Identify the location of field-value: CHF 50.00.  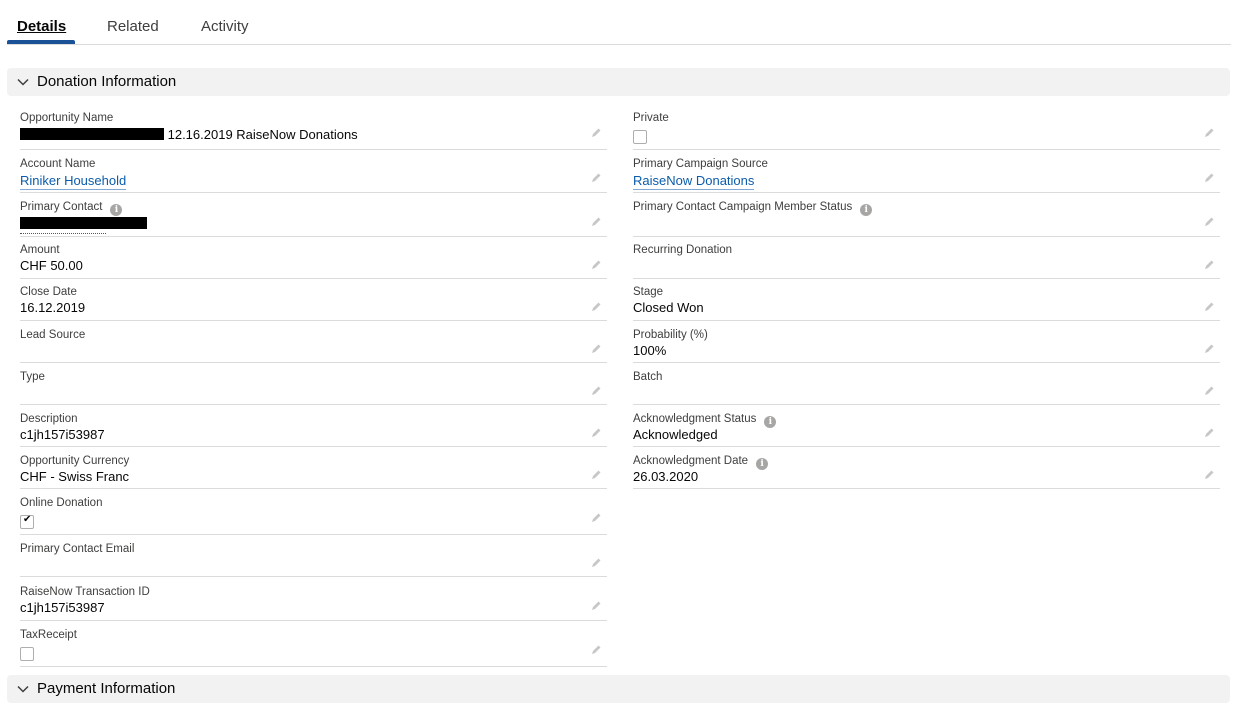
(51, 265).